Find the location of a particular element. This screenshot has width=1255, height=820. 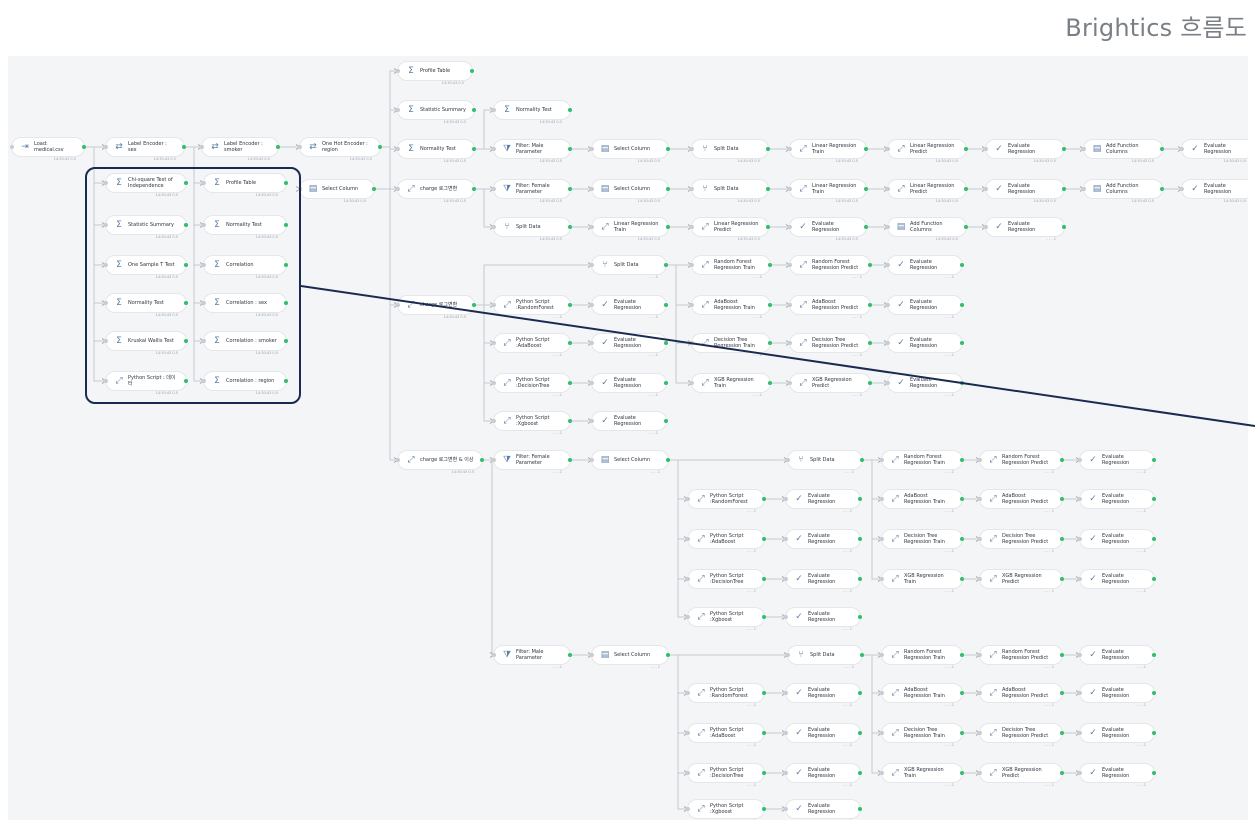

workflow-node: ⤢ Random Forest Regression Predict - - - 1 is located at coordinates (830, 267).